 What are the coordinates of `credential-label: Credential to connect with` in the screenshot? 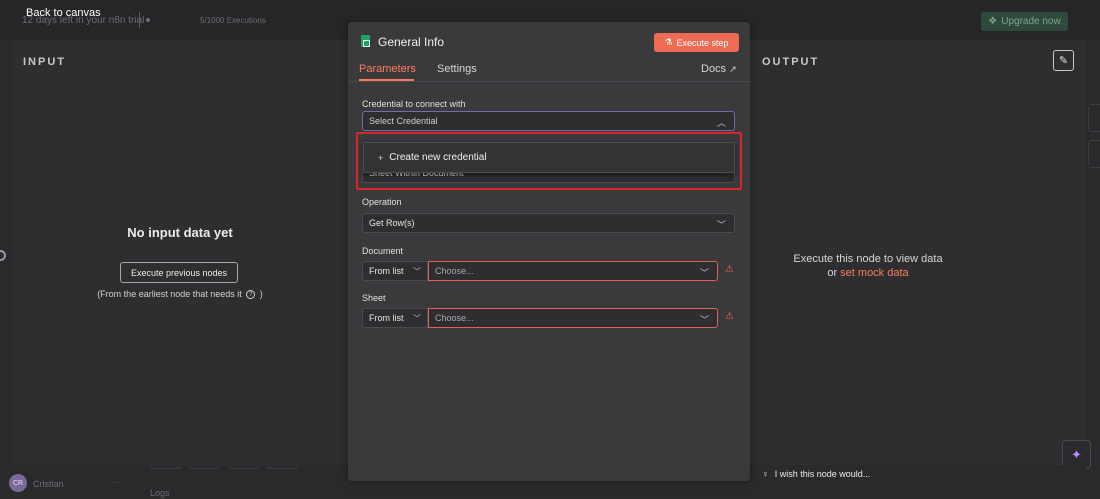 It's located at (414, 104).